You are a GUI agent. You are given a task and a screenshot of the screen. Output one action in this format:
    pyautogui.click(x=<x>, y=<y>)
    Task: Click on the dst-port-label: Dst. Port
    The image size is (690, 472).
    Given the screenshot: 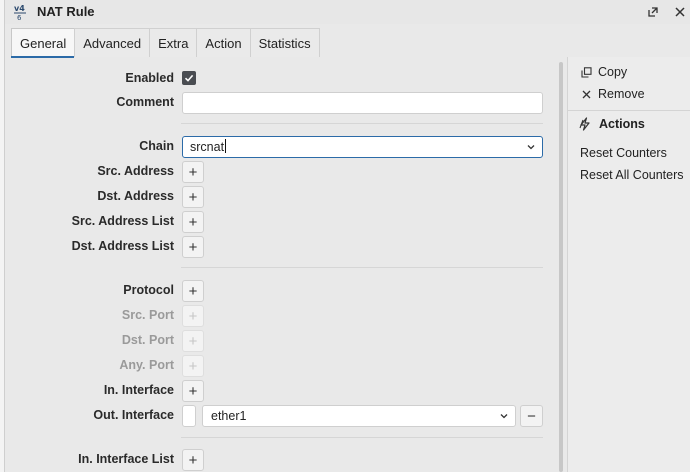 What is the action you would take?
    pyautogui.click(x=147, y=340)
    